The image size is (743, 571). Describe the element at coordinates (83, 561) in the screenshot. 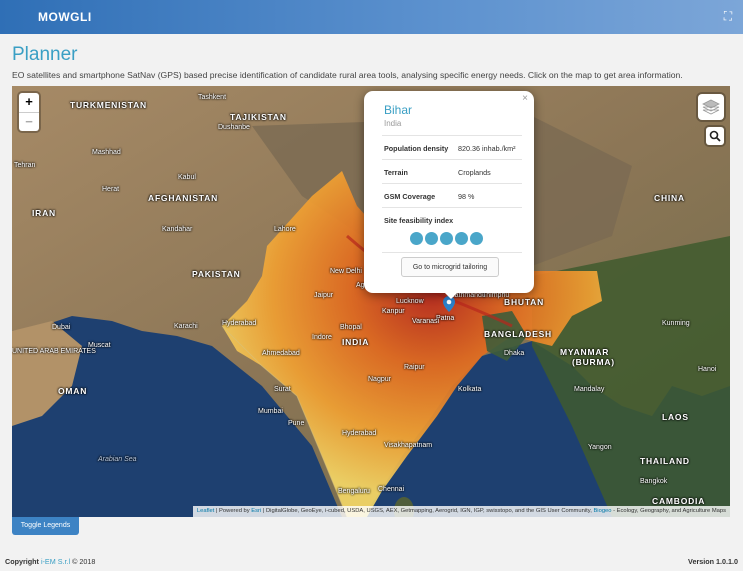

I see `copyright-year: © 2018` at that location.